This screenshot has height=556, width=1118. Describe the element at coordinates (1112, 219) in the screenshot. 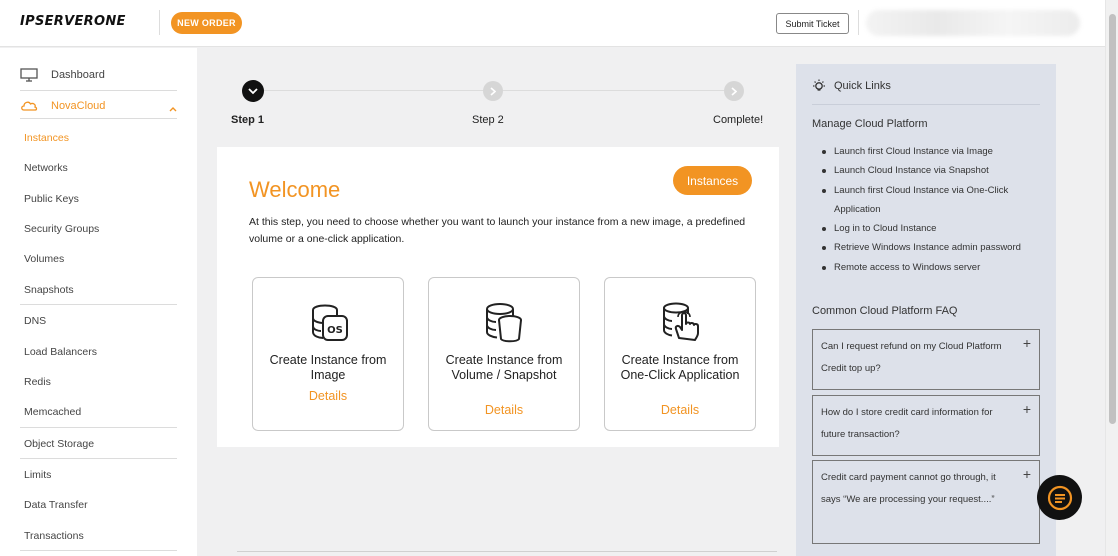

I see `scrollbar-thumb` at that location.